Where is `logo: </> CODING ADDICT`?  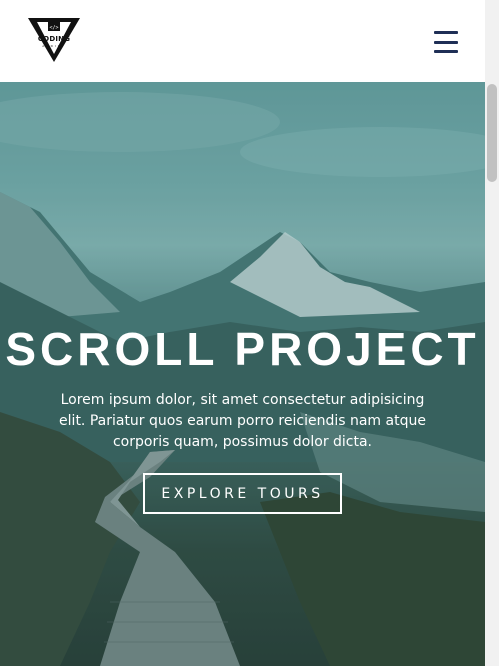 logo: </> CODING ADDICT is located at coordinates (54, 41).